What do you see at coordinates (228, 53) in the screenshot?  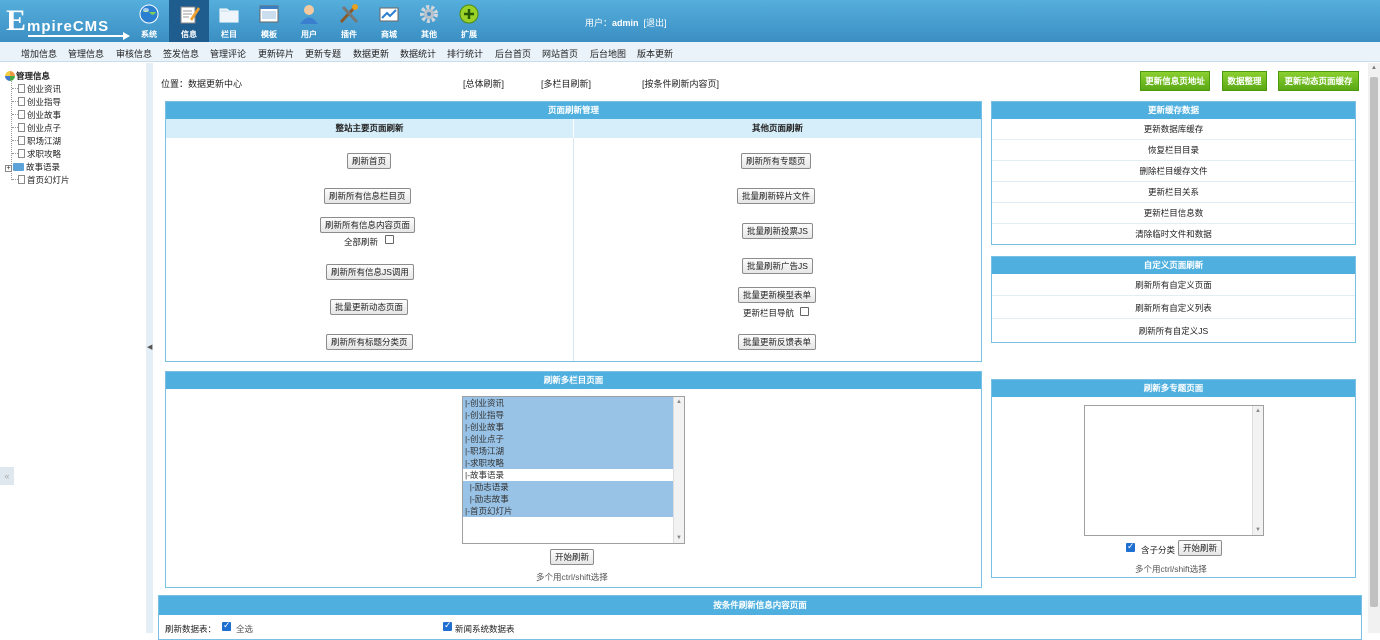 I see `subnav-manage-comments: 管理评论` at bounding box center [228, 53].